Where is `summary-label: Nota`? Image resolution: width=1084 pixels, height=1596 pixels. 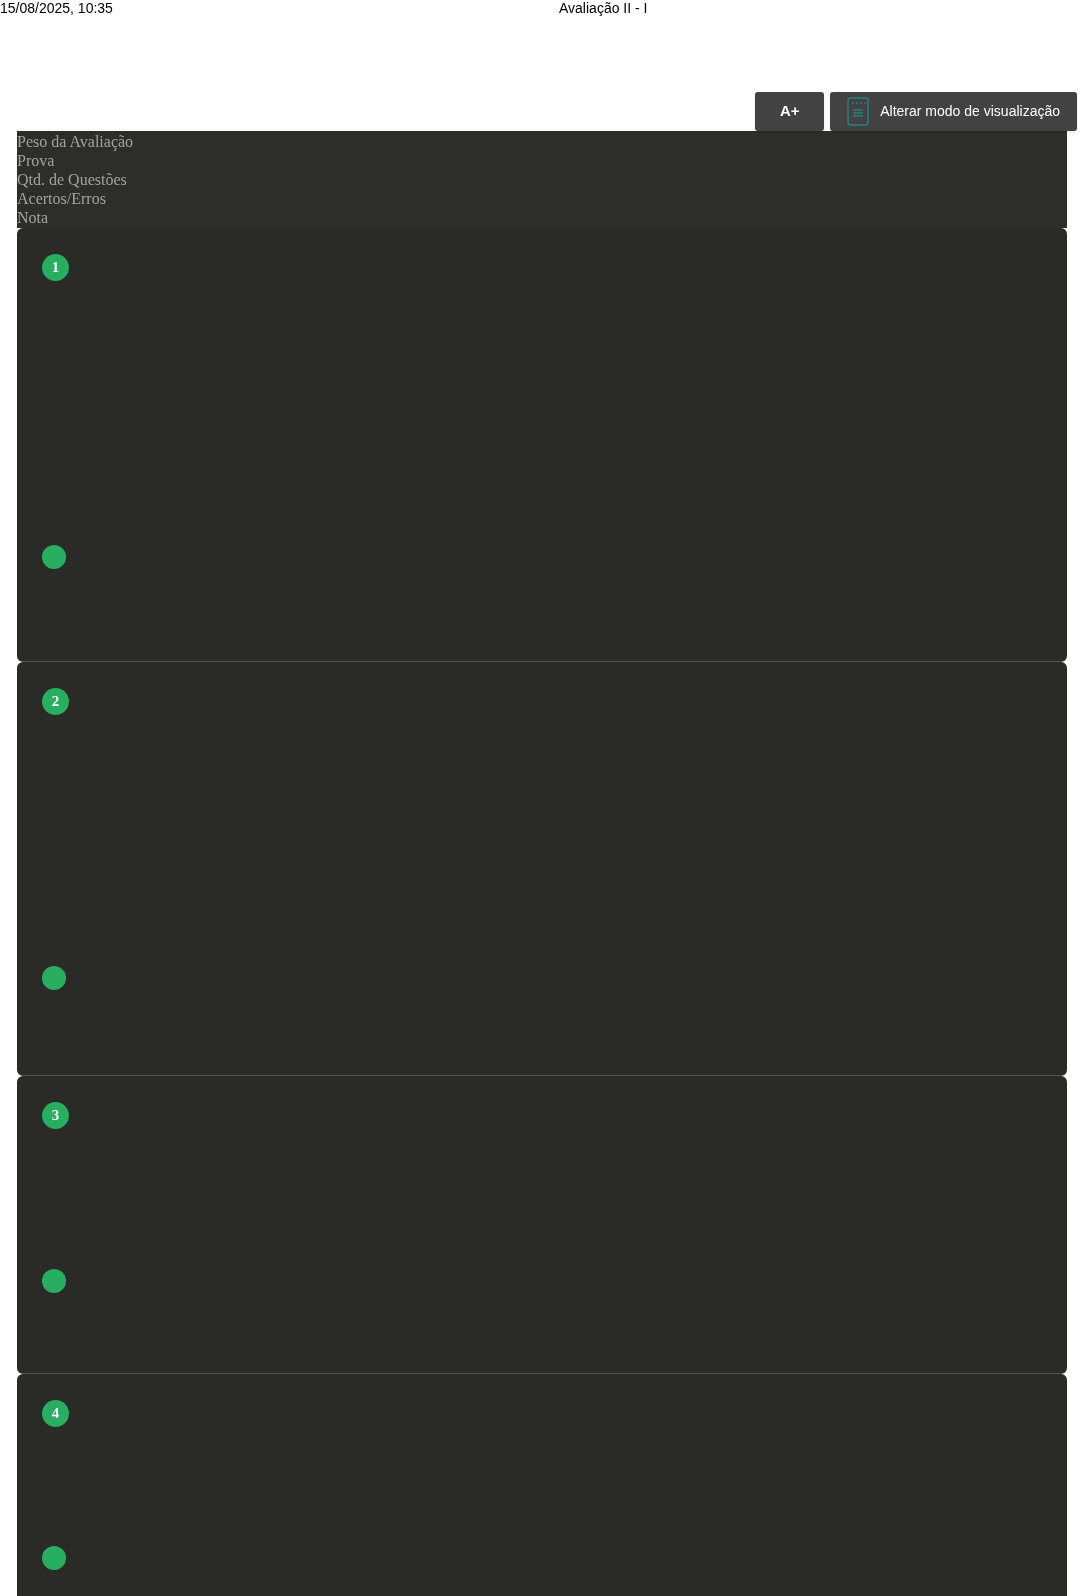 summary-label: Nota is located at coordinates (33, 217).